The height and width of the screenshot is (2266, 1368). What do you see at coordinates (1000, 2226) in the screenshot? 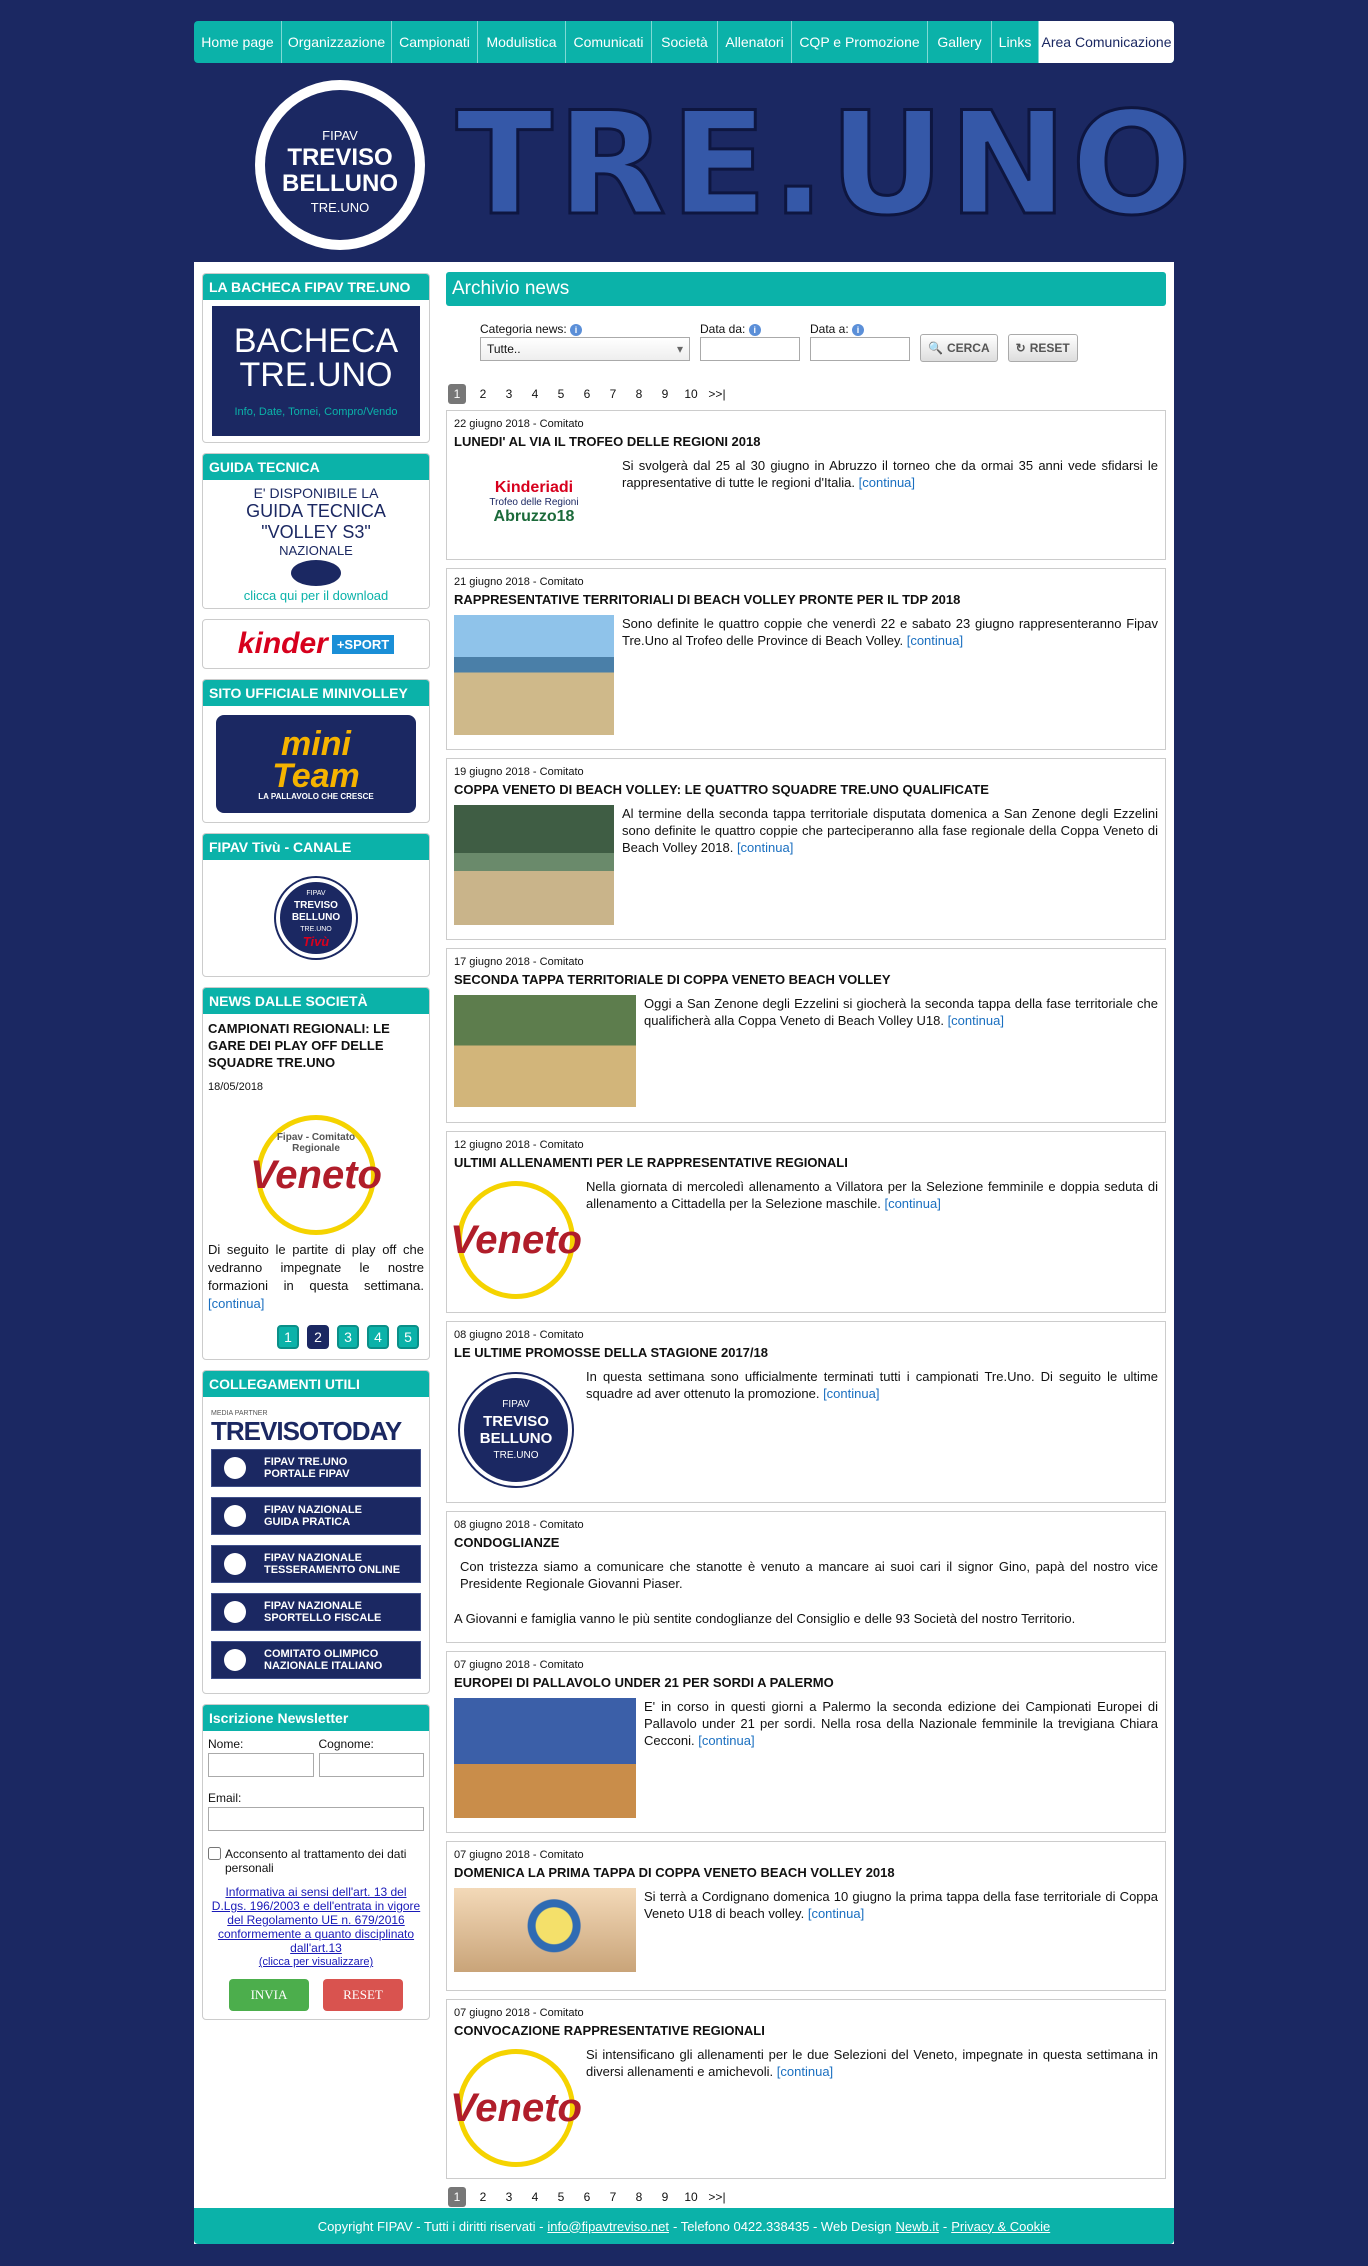
I see `privacy-link: Privacy & Cookie` at bounding box center [1000, 2226].